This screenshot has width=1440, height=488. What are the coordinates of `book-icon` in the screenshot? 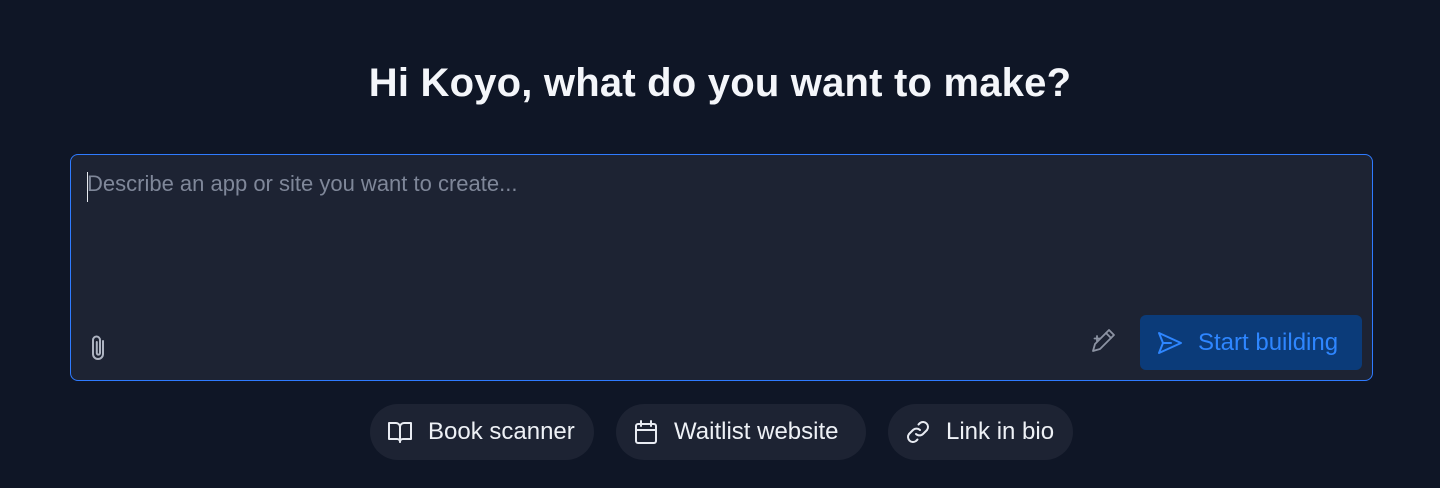 It's located at (400, 432).